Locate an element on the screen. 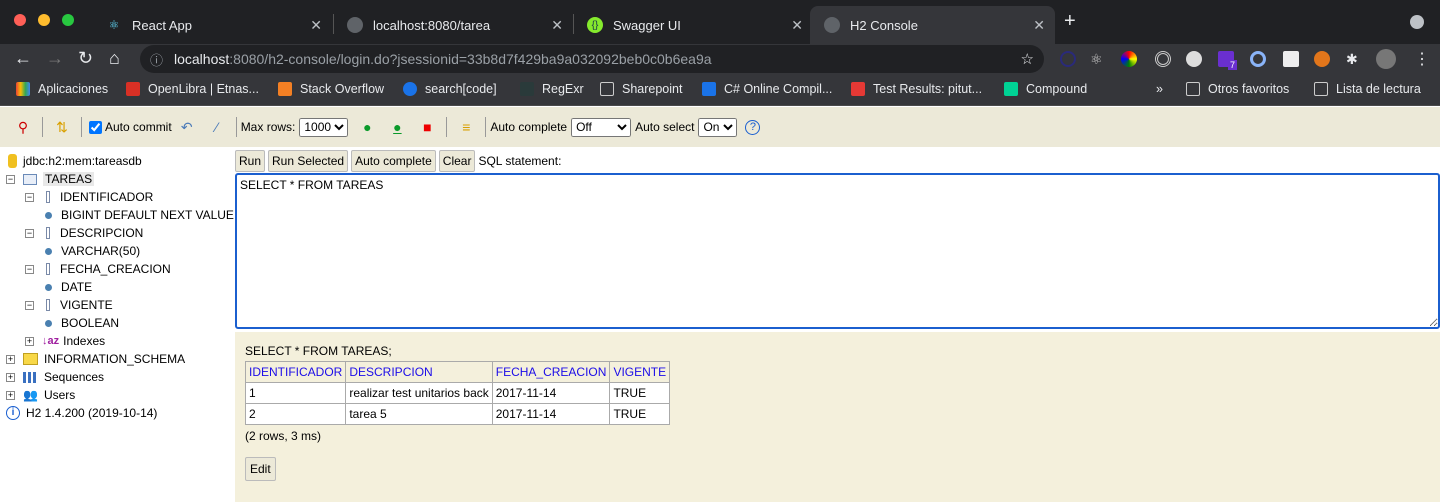  back-icon: ← is located at coordinates (23, 58).